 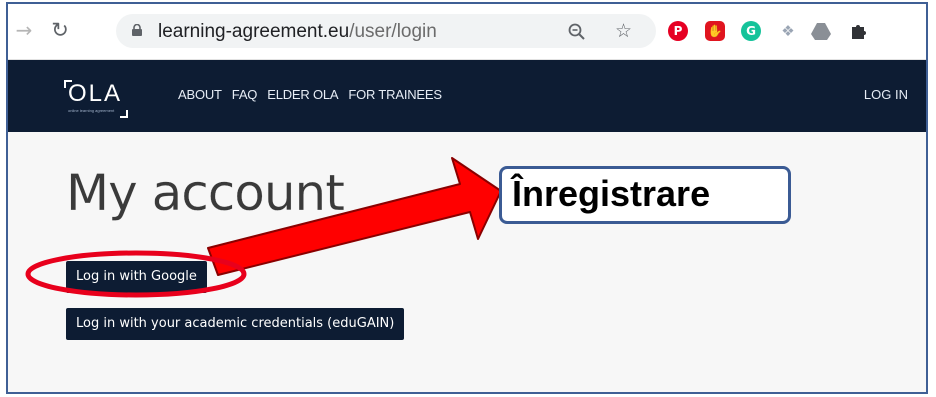 What do you see at coordinates (886, 94) in the screenshot?
I see `login-link: LOG IN` at bounding box center [886, 94].